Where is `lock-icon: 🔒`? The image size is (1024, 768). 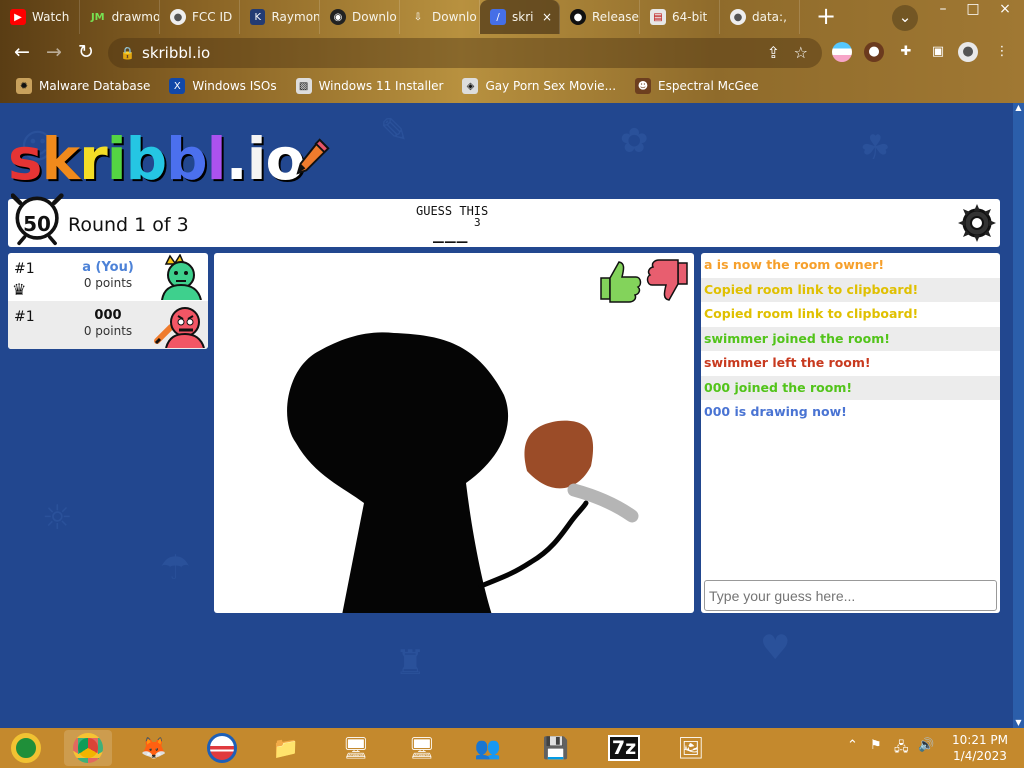
lock-icon: 🔒 is located at coordinates (127, 53).